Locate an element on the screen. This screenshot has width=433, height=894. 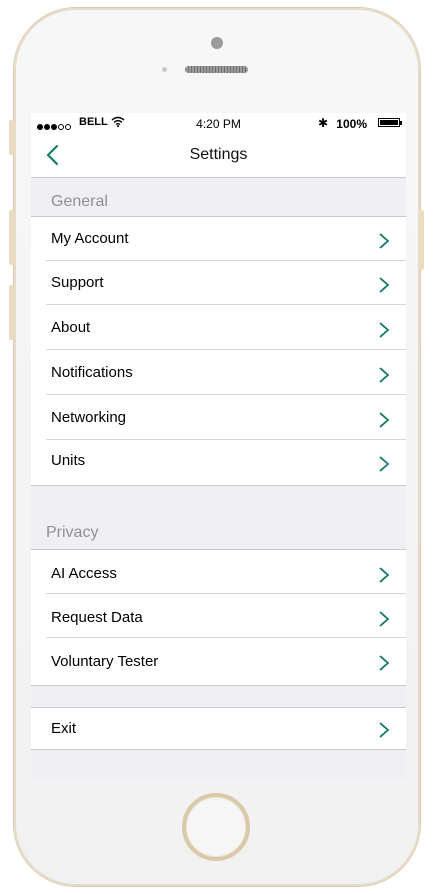
settings-row-ai-access: AI Access is located at coordinates (218, 572).